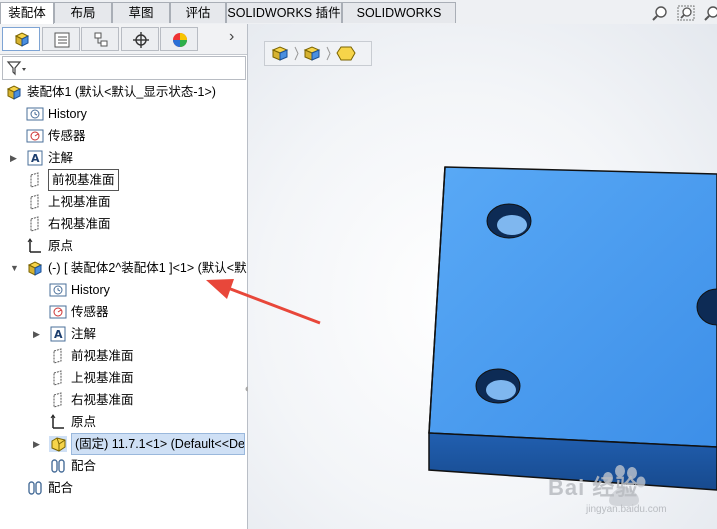 Image resolution: width=717 pixels, height=529 pixels. I want to click on tree-item-label: (固定) 11.7.1<1> (Default<<De, so click(158, 444).